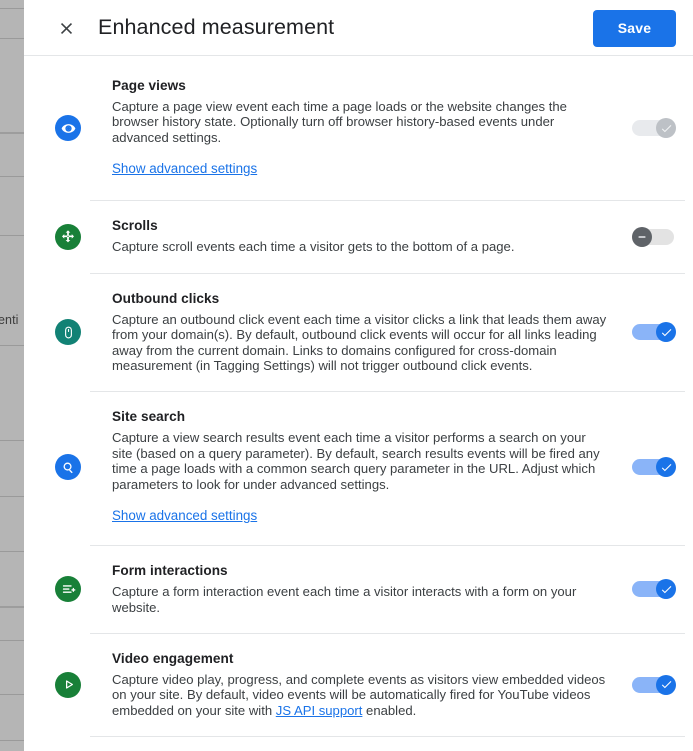 The image size is (693, 751). Describe the element at coordinates (9, 320) in the screenshot. I see `bg-partial-text: enti` at that location.